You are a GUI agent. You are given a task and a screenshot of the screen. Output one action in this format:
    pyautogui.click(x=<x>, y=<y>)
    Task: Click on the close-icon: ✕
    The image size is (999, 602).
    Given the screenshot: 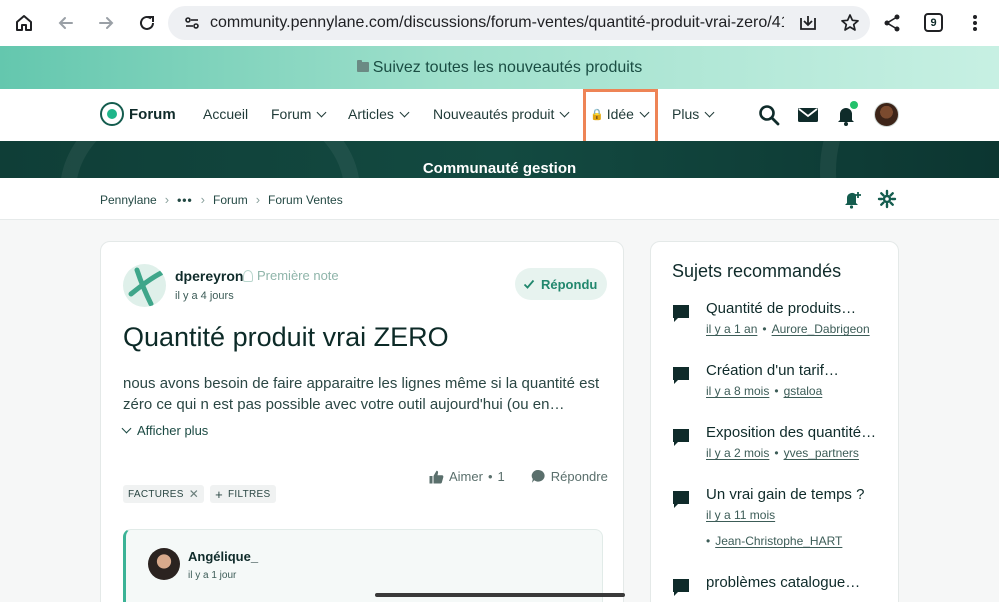 What is the action you would take?
    pyautogui.click(x=194, y=494)
    